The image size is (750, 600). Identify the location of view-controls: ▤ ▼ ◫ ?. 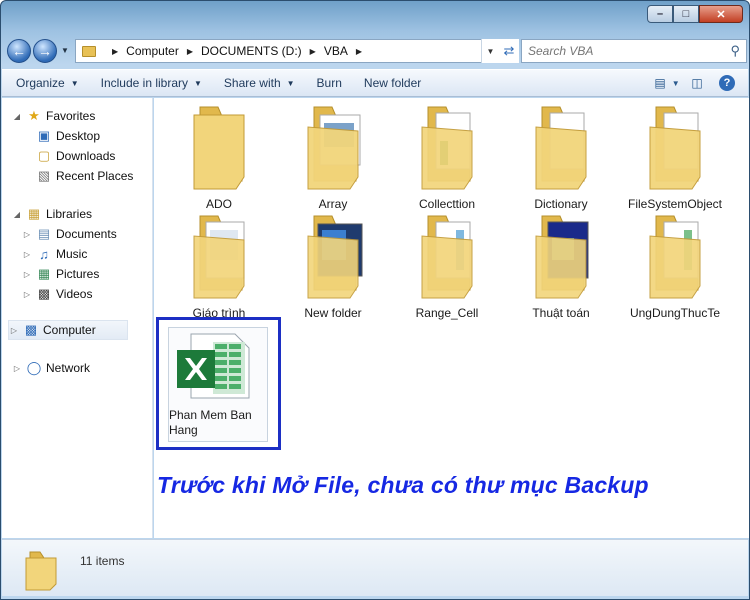
(693, 83).